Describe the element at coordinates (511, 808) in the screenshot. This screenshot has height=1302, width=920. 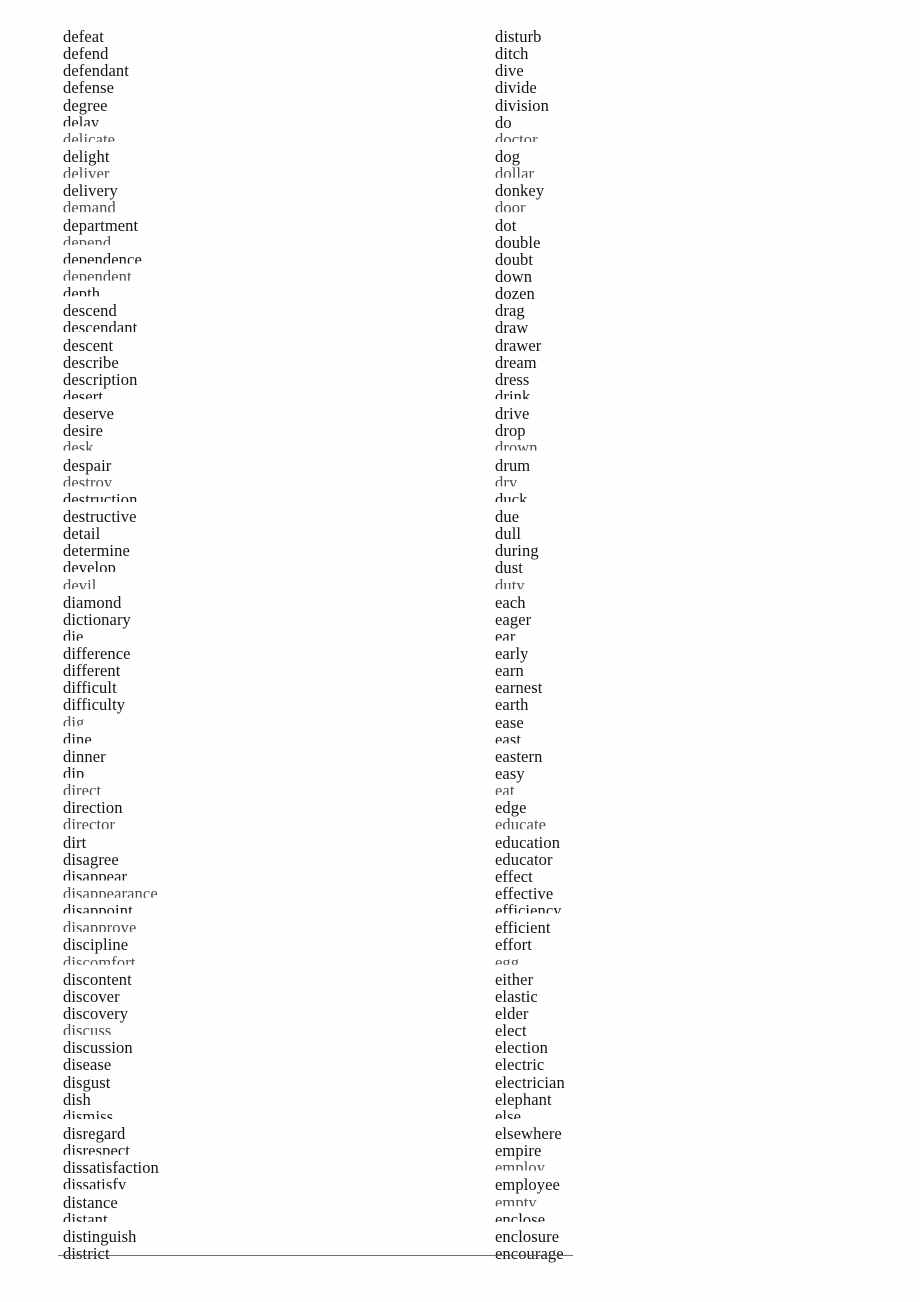
I see `word-text: edge` at that location.